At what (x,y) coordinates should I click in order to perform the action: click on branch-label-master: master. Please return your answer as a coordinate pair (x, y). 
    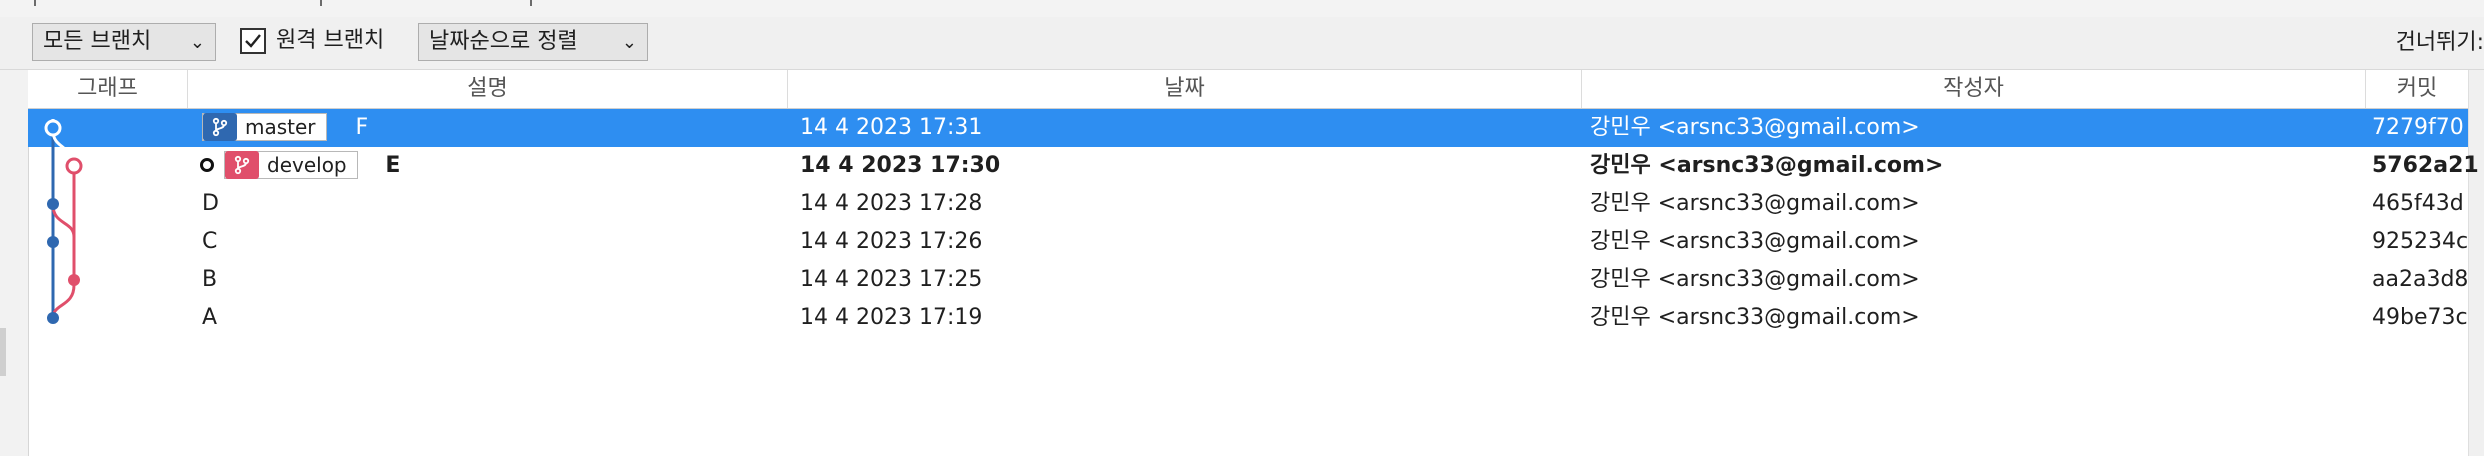
    Looking at the image, I should click on (264, 126).